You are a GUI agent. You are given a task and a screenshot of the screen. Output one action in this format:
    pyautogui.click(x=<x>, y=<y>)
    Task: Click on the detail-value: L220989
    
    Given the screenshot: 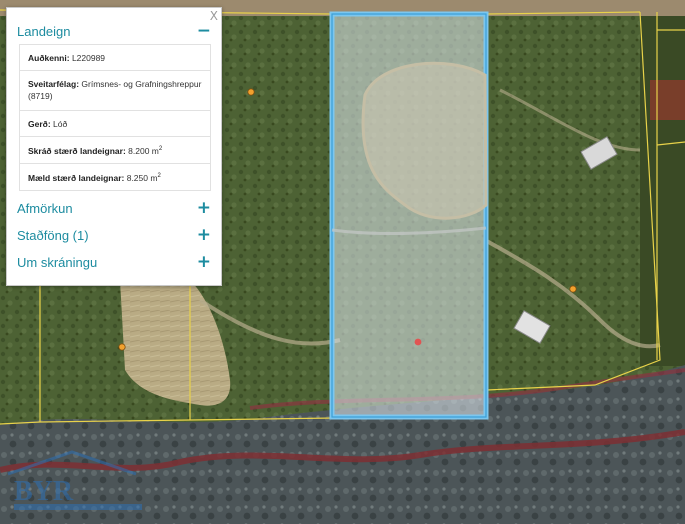 What is the action you would take?
    pyautogui.click(x=88, y=57)
    